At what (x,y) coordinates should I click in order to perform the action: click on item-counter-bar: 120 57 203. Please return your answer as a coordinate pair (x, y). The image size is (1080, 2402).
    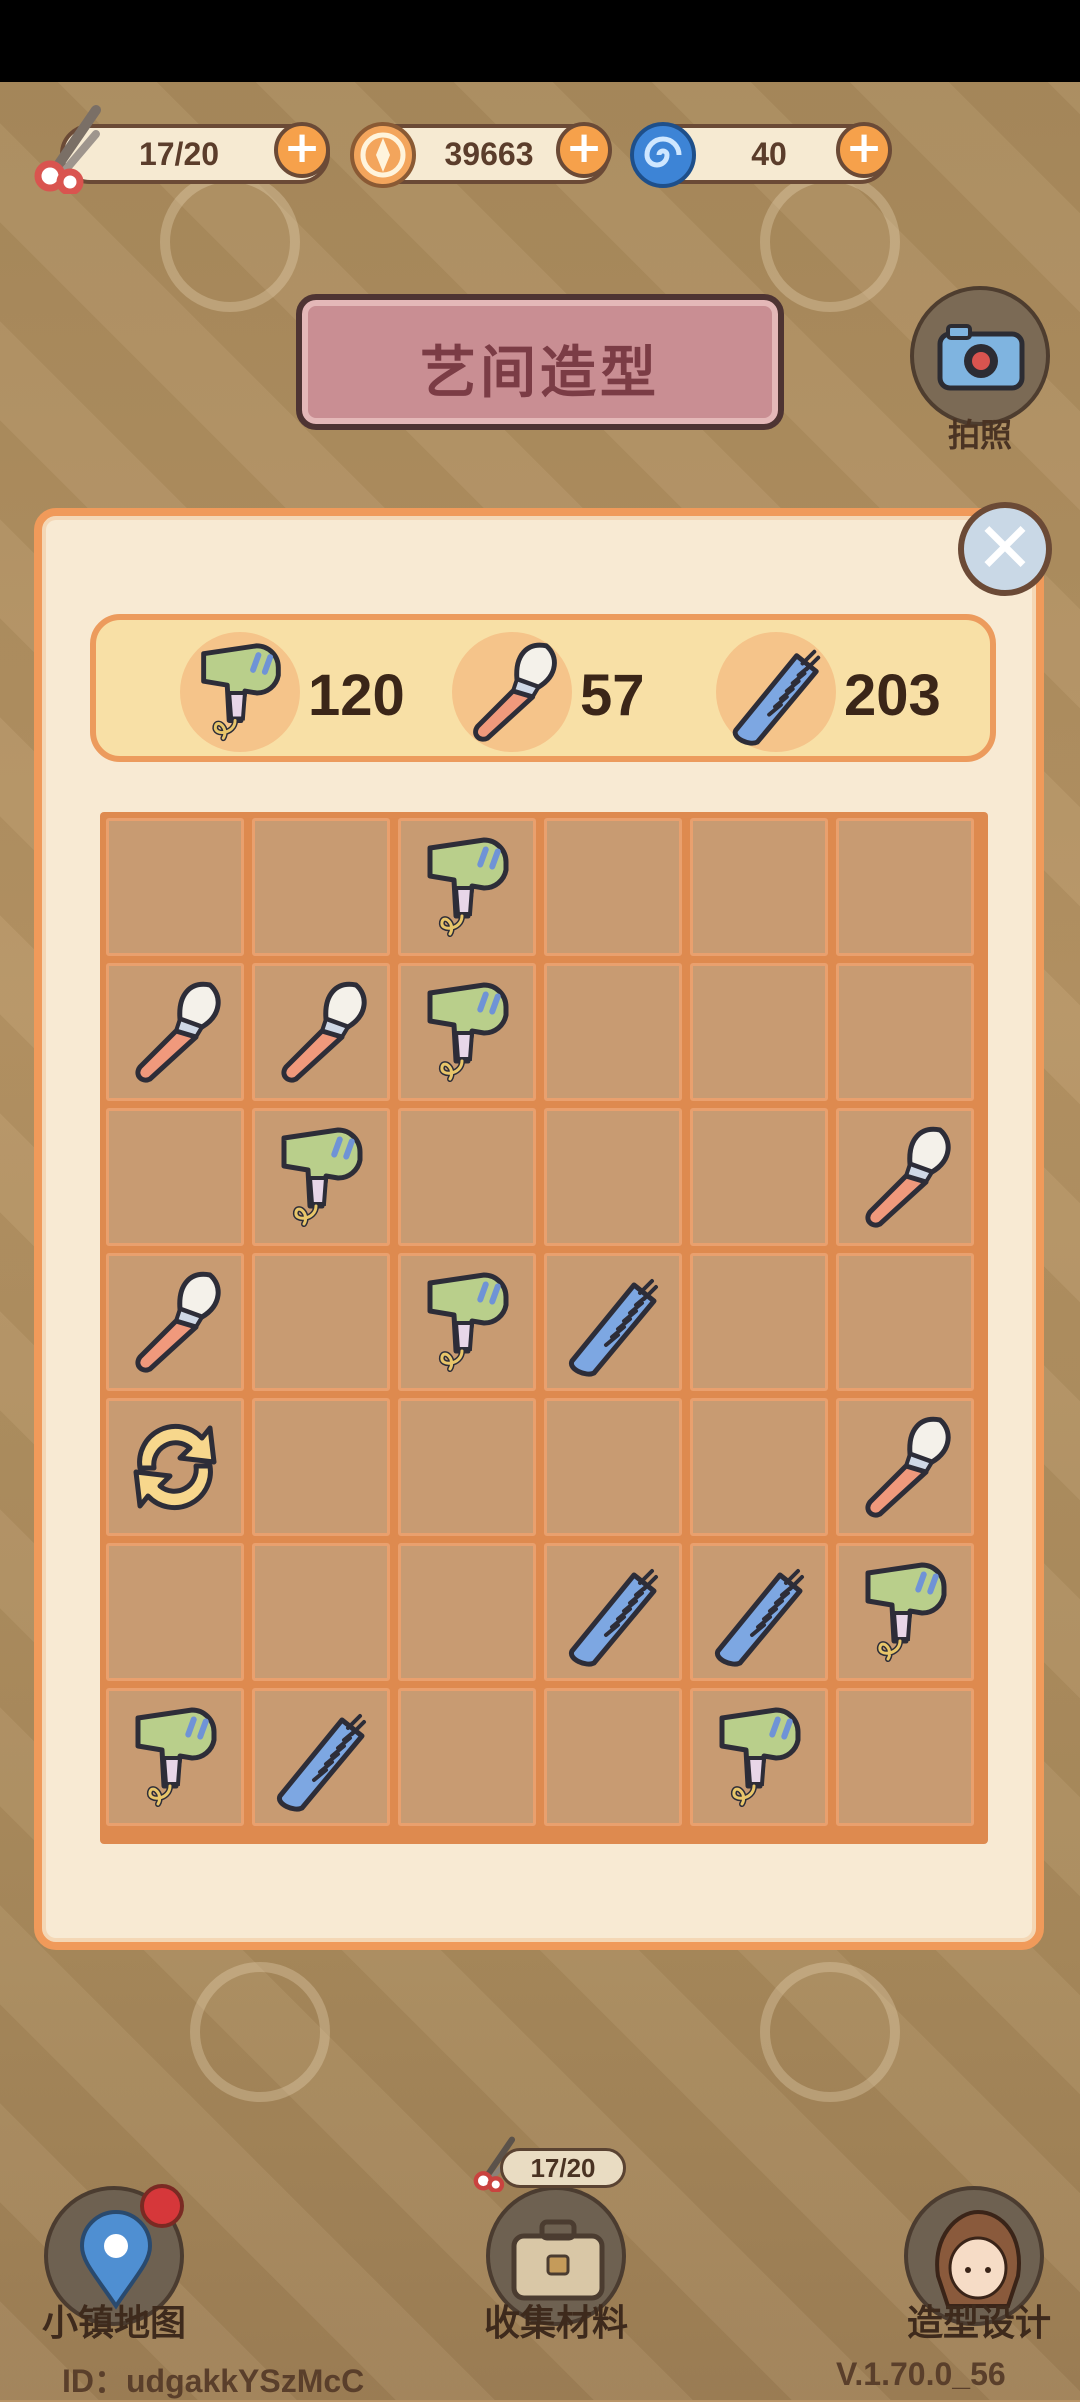
    Looking at the image, I should click on (543, 688).